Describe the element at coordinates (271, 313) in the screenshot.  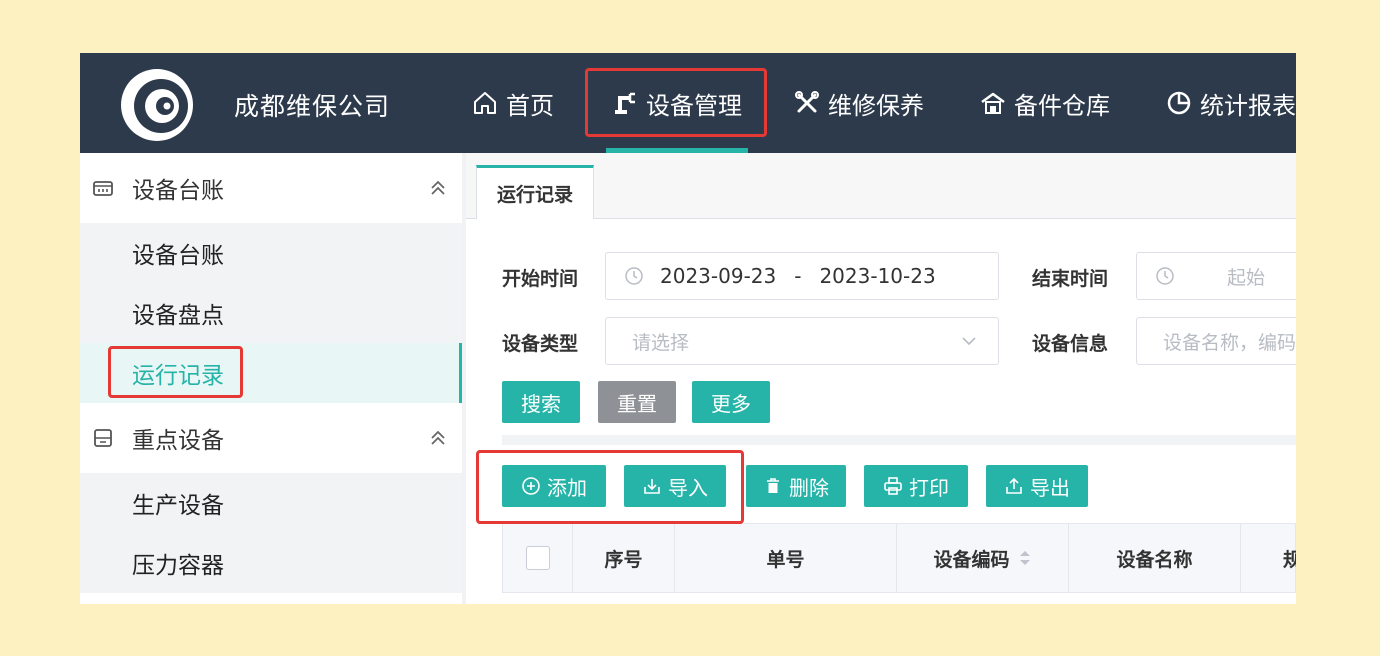
I see `sidebar-item-device-inventory: 设备盘点` at that location.